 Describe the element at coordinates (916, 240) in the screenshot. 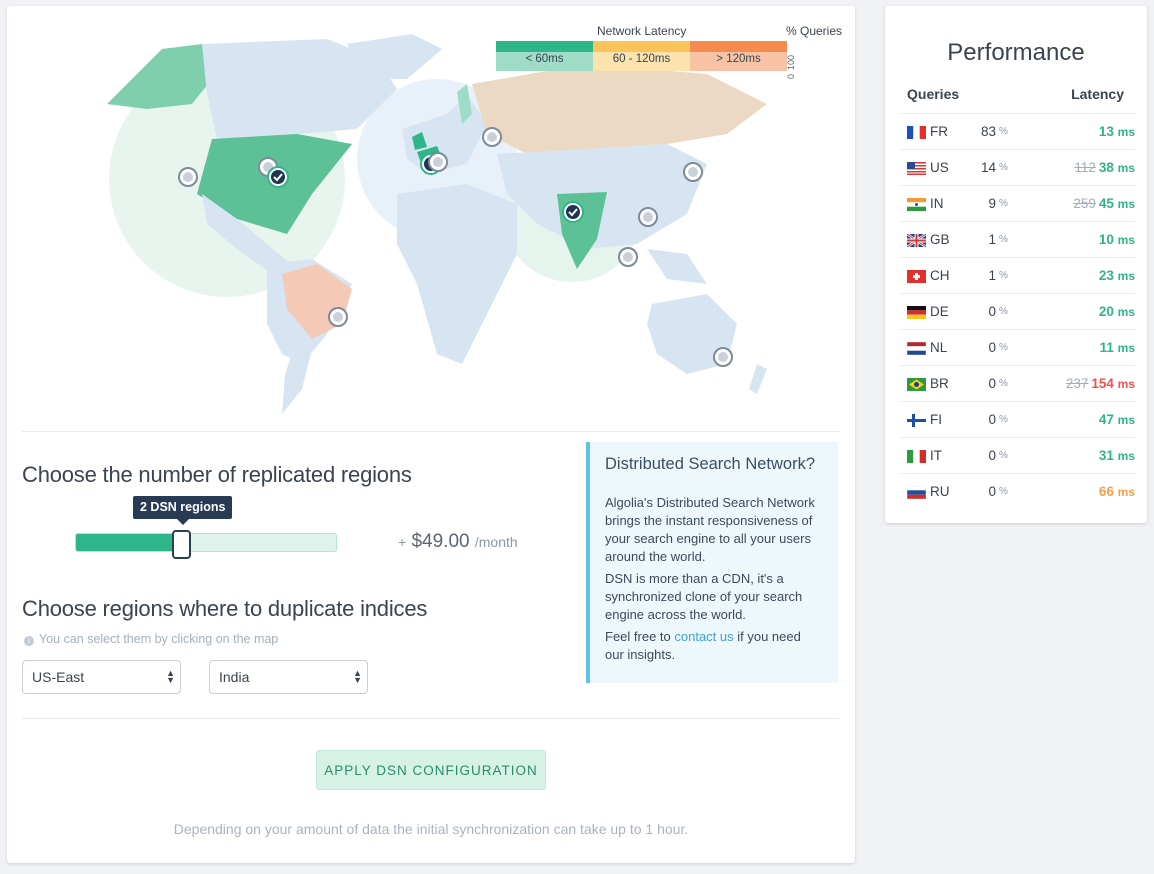

I see `flag-gb-icon` at that location.